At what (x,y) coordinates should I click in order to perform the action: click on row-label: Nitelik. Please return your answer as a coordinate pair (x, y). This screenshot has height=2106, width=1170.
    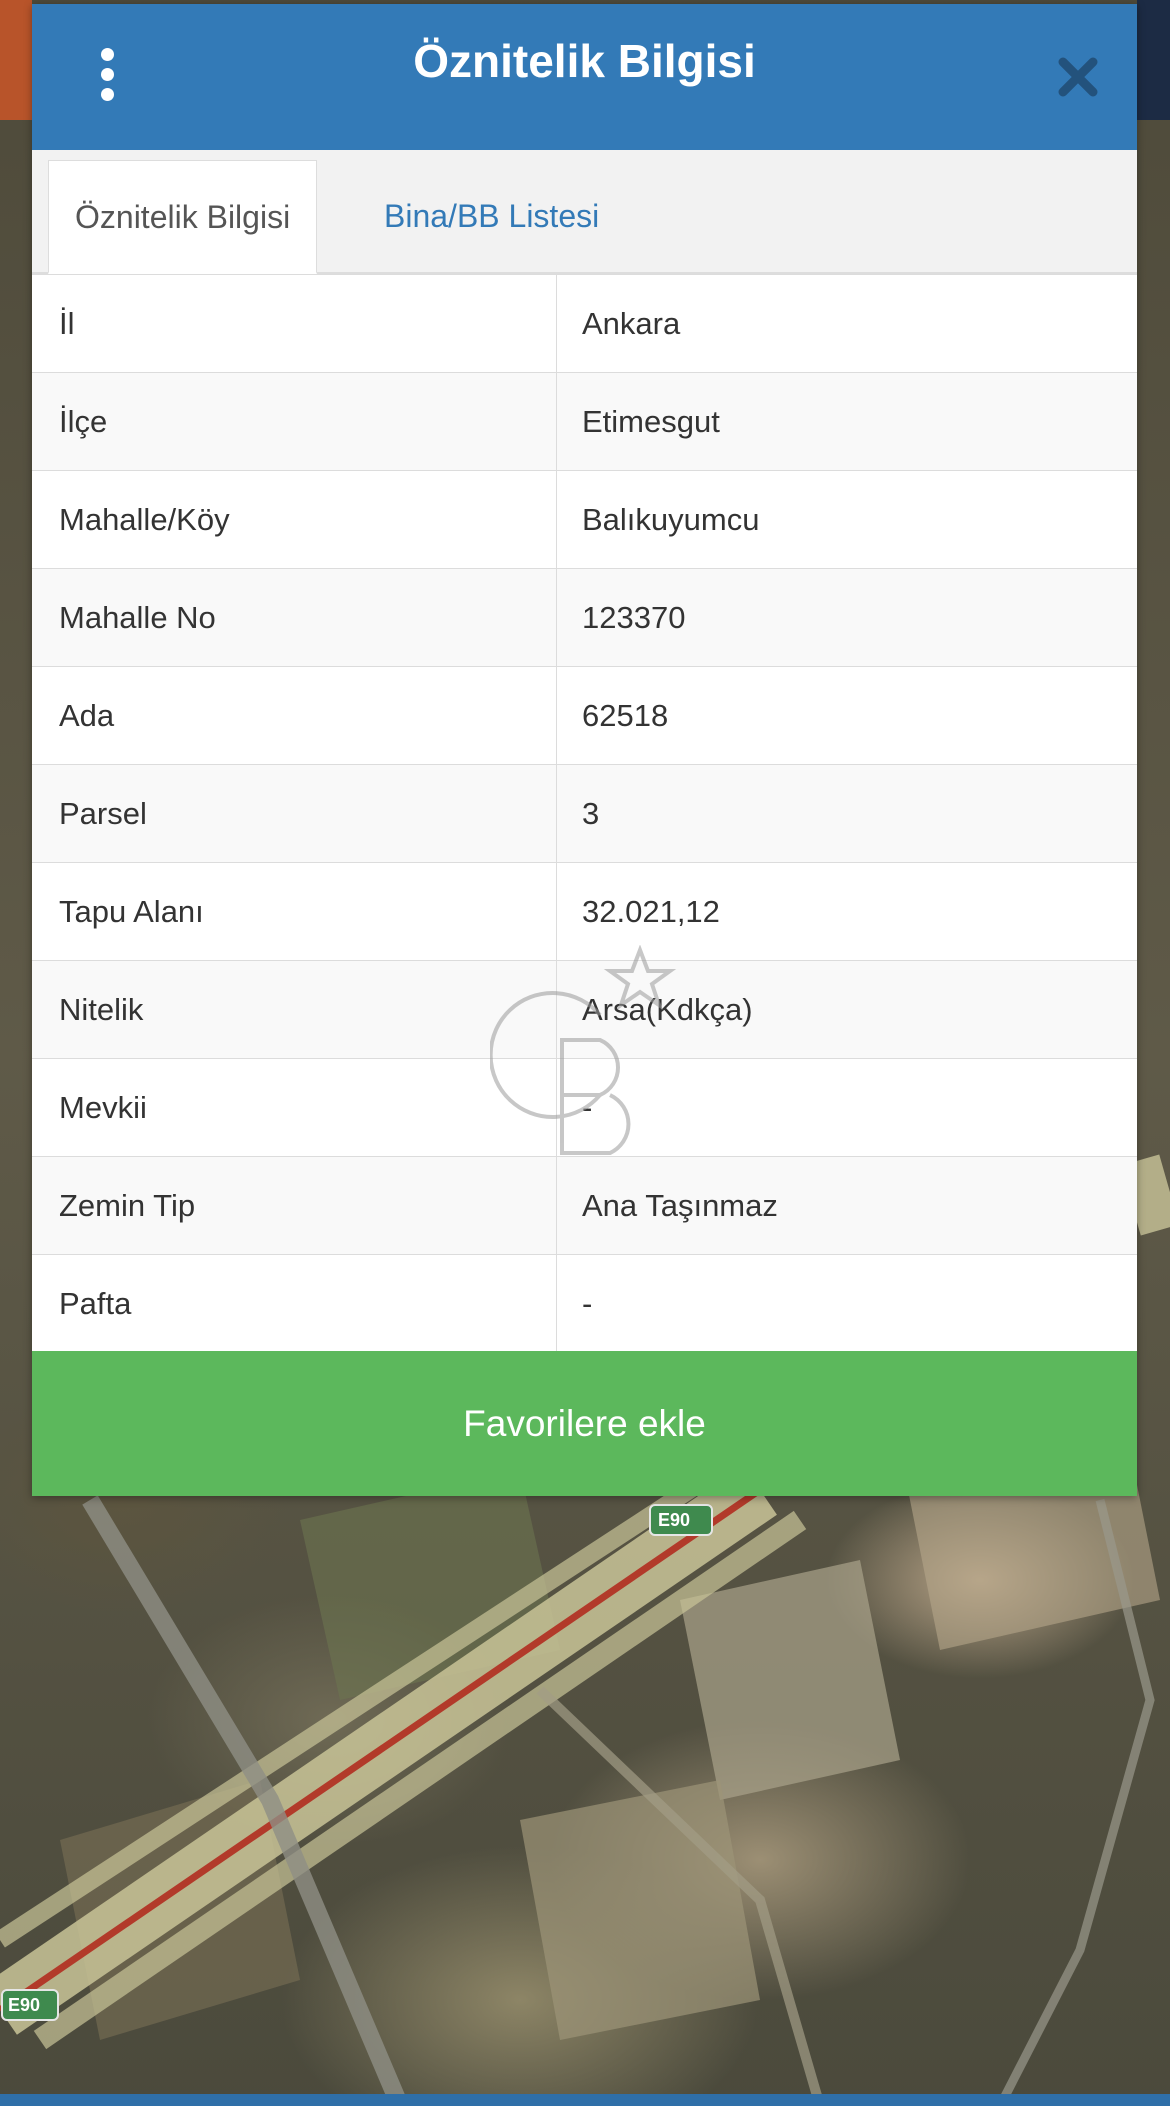
    Looking at the image, I should click on (294, 1009).